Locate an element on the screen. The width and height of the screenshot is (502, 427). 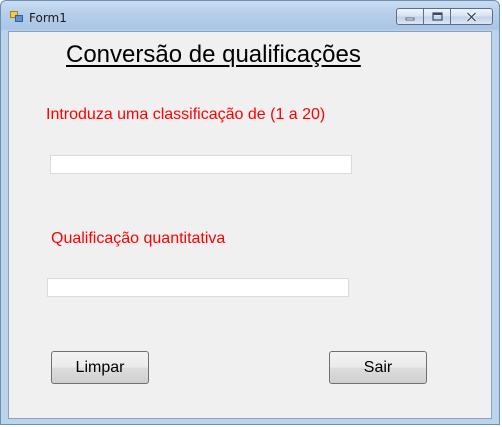
maximize-button is located at coordinates (437, 16).